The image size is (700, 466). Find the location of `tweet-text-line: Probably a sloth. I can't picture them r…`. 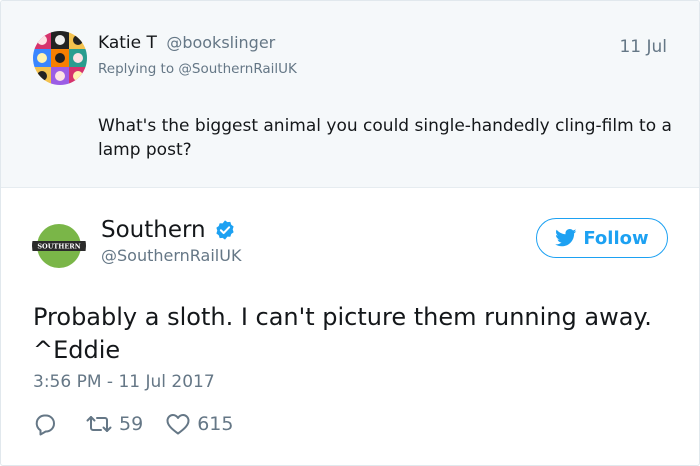

tweet-text-line: Probably a sloth. I can't picture them r… is located at coordinates (342, 317).